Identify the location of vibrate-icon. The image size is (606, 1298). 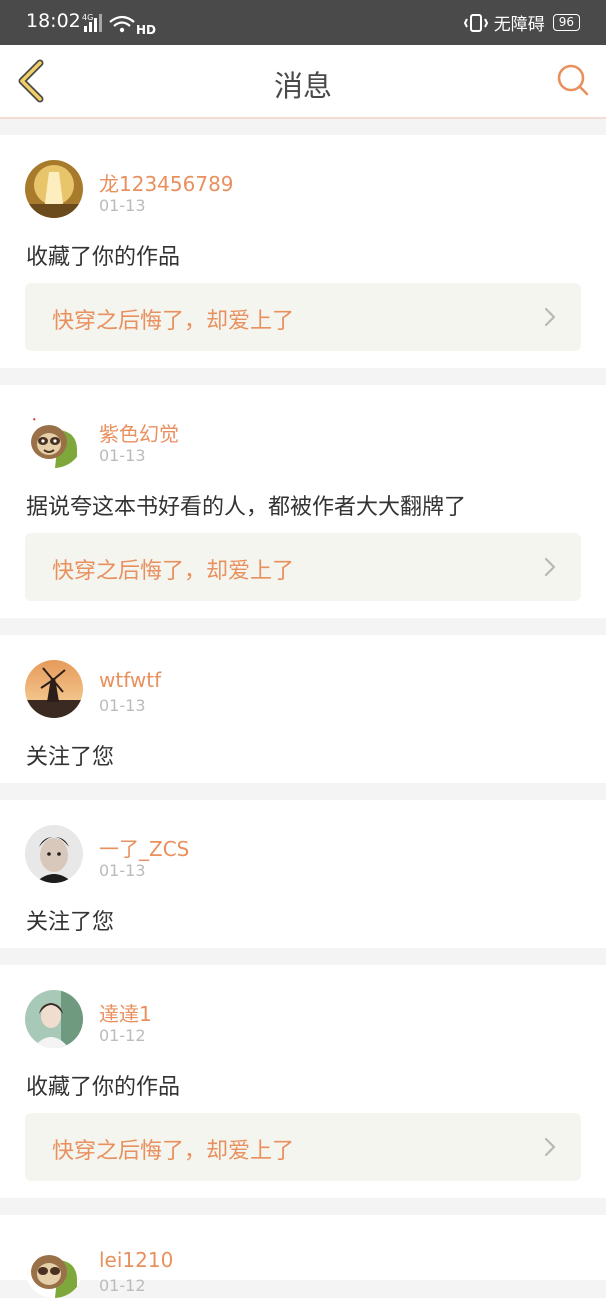
(475, 22).